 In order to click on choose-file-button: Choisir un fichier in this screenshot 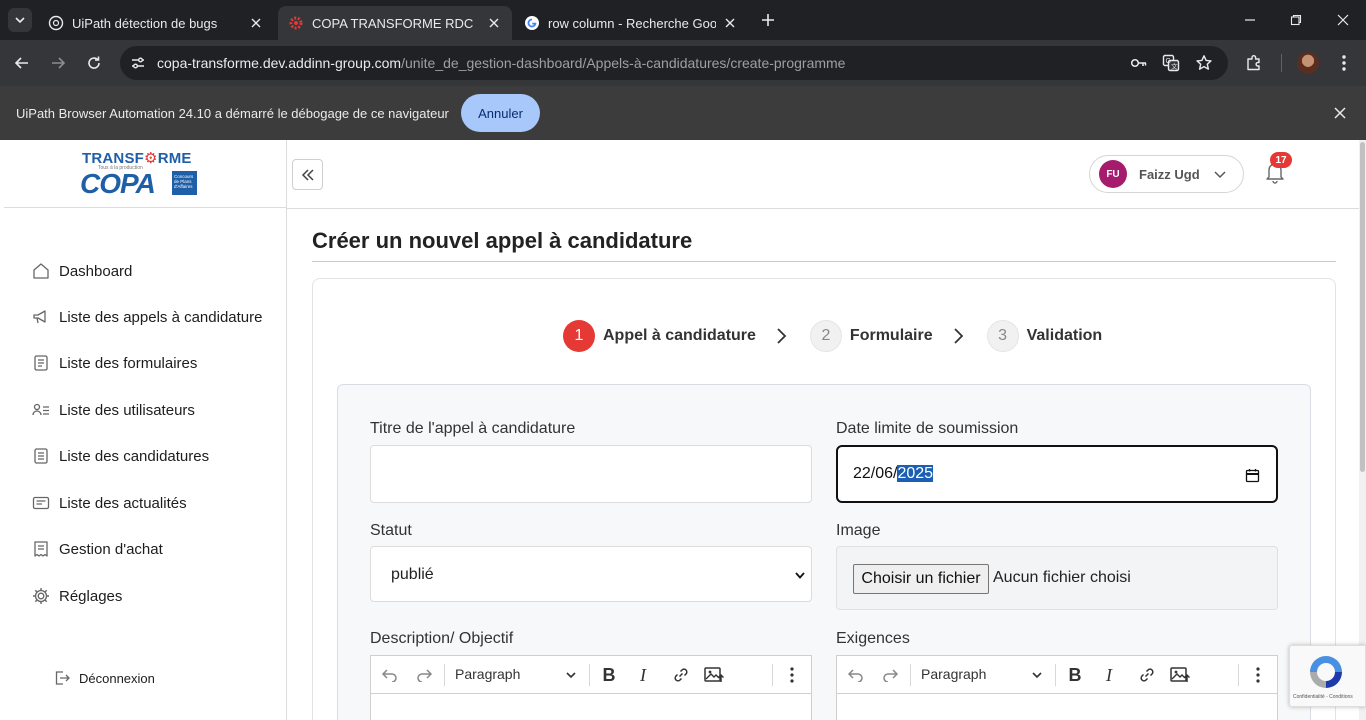, I will do `click(921, 579)`.